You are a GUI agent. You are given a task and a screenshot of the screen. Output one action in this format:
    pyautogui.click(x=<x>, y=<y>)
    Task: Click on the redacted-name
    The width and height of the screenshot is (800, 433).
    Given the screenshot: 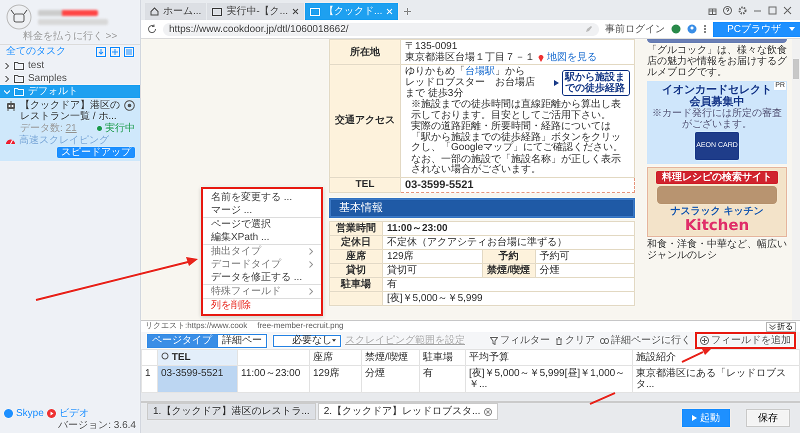 What is the action you would take?
    pyautogui.click(x=73, y=17)
    